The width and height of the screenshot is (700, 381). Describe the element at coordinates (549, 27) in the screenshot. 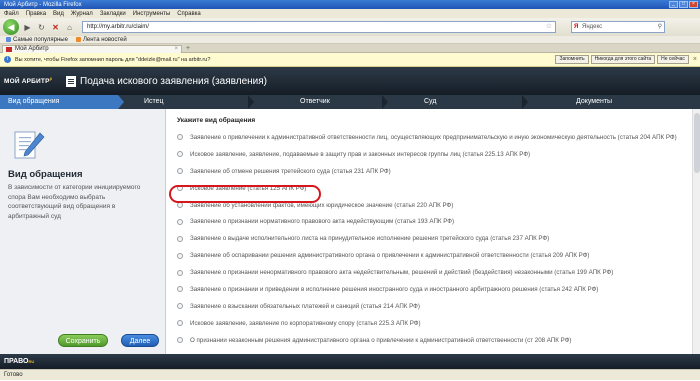

I see `bookmark-star-icon: ☆` at that location.